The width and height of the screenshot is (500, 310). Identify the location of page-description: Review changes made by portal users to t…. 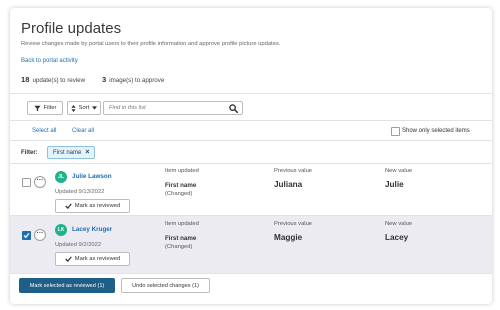
(151, 44).